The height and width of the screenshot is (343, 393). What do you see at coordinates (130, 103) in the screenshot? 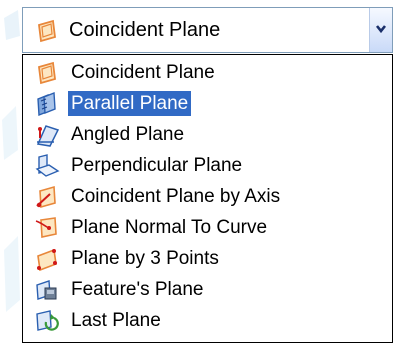
I see `option-label: Parallel Plane` at bounding box center [130, 103].